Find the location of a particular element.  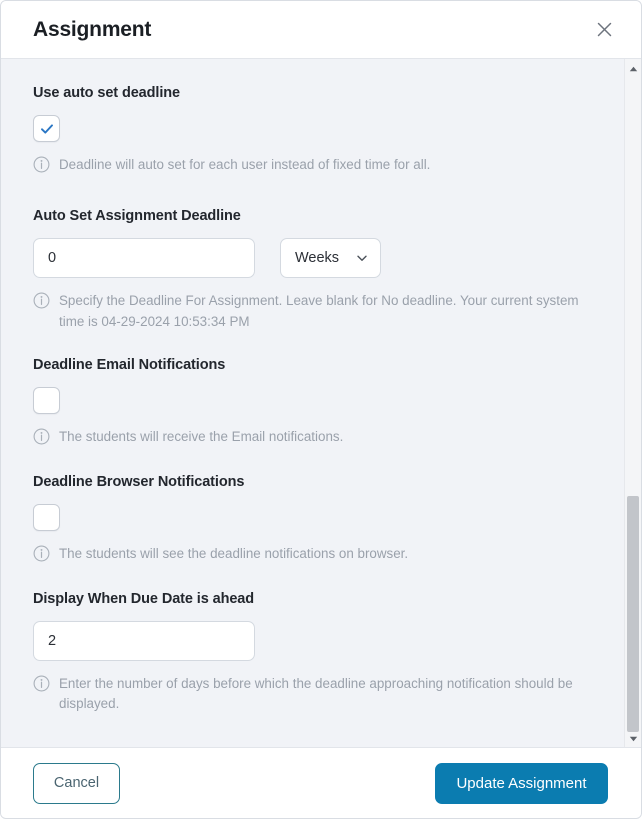

field-auto-set-assignment-deadline: Auto Set Assignment Deadline Weeks is located at coordinates (321, 270).